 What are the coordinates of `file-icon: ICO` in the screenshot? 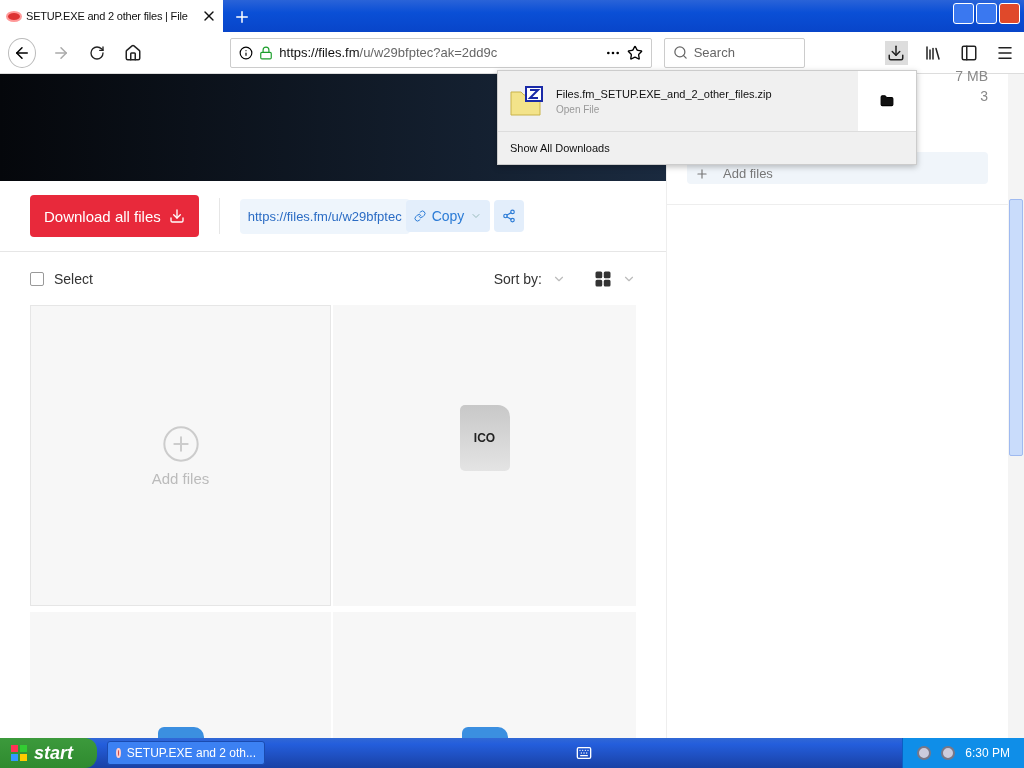 It's located at (484, 437).